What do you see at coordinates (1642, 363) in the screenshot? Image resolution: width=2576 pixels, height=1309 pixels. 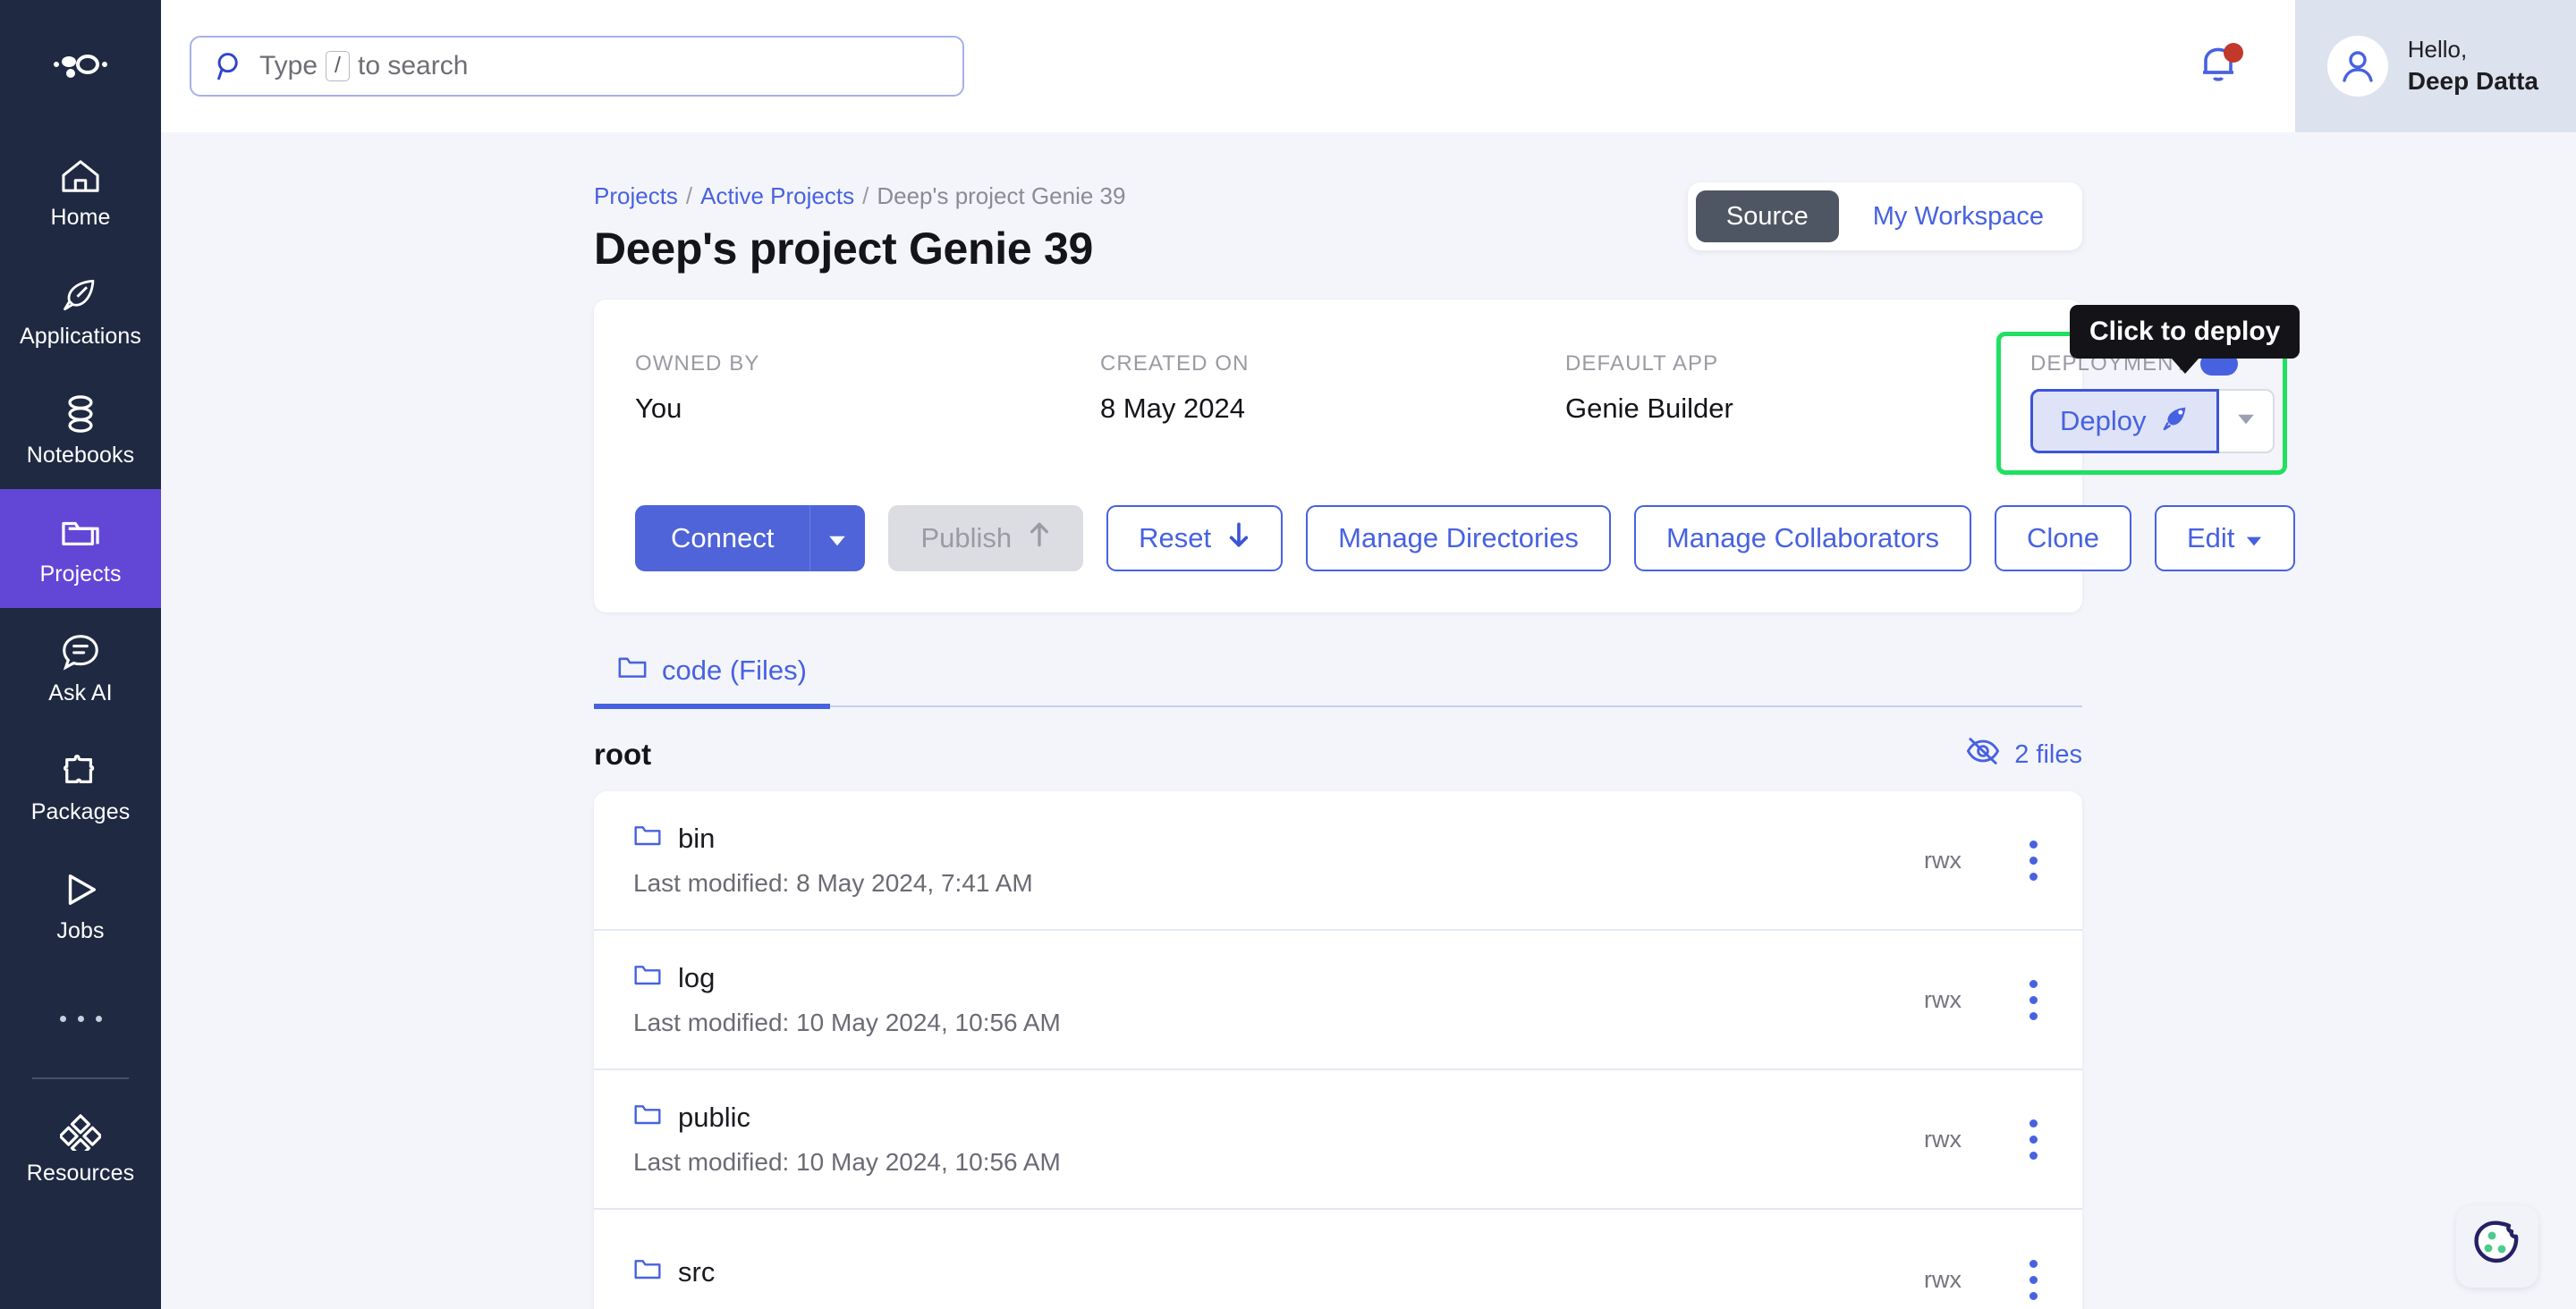 I see `meta-label: DEFAULT APP` at bounding box center [1642, 363].